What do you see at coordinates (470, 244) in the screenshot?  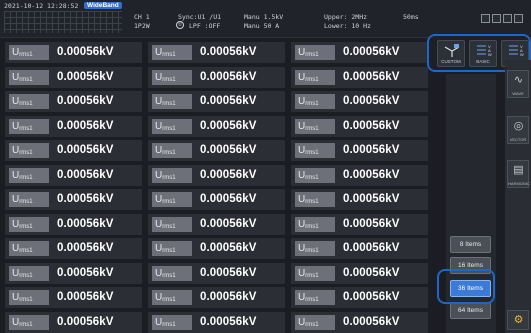 I see `item-count-option: 8 Items` at bounding box center [470, 244].